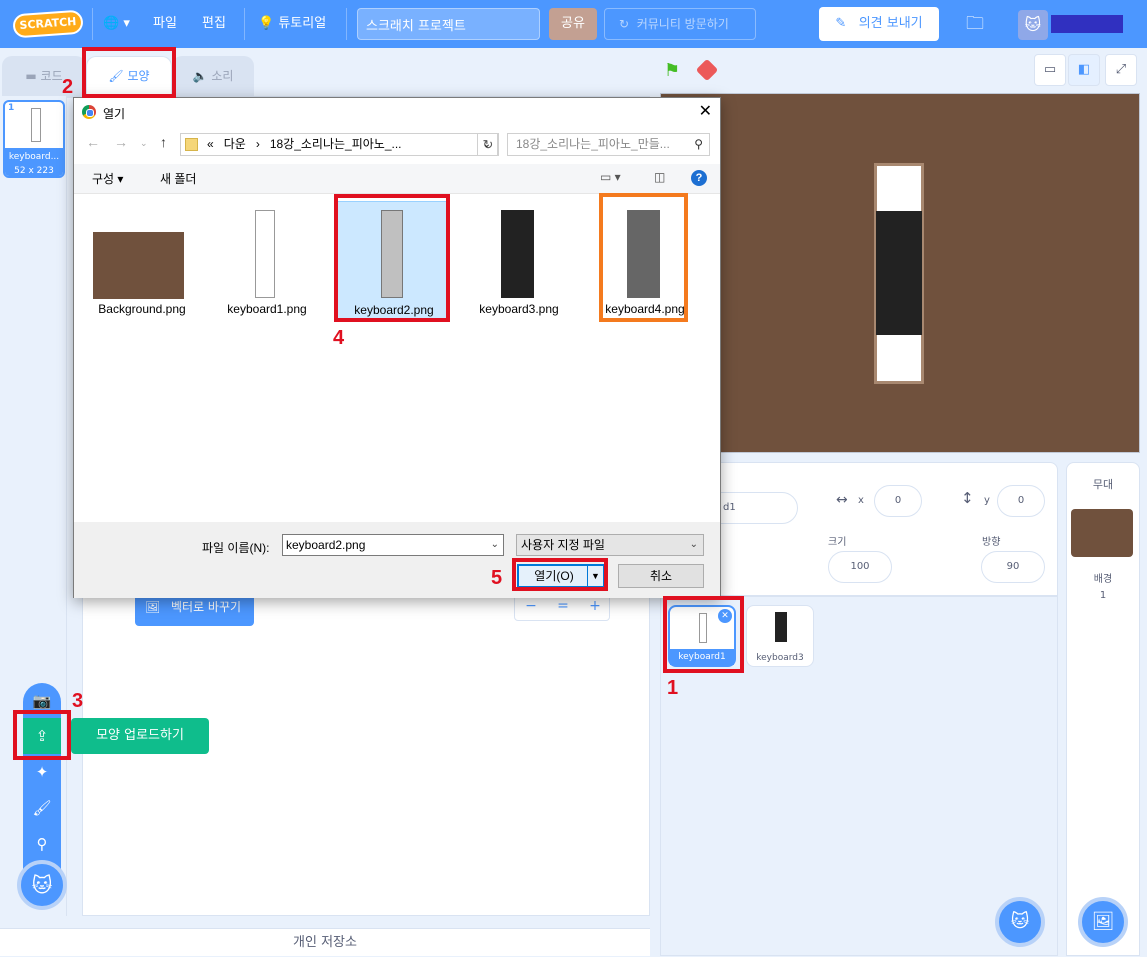 The width and height of the screenshot is (1147, 957). What do you see at coordinates (267, 309) in the screenshot?
I see `file-name: keyboard1.png` at bounding box center [267, 309].